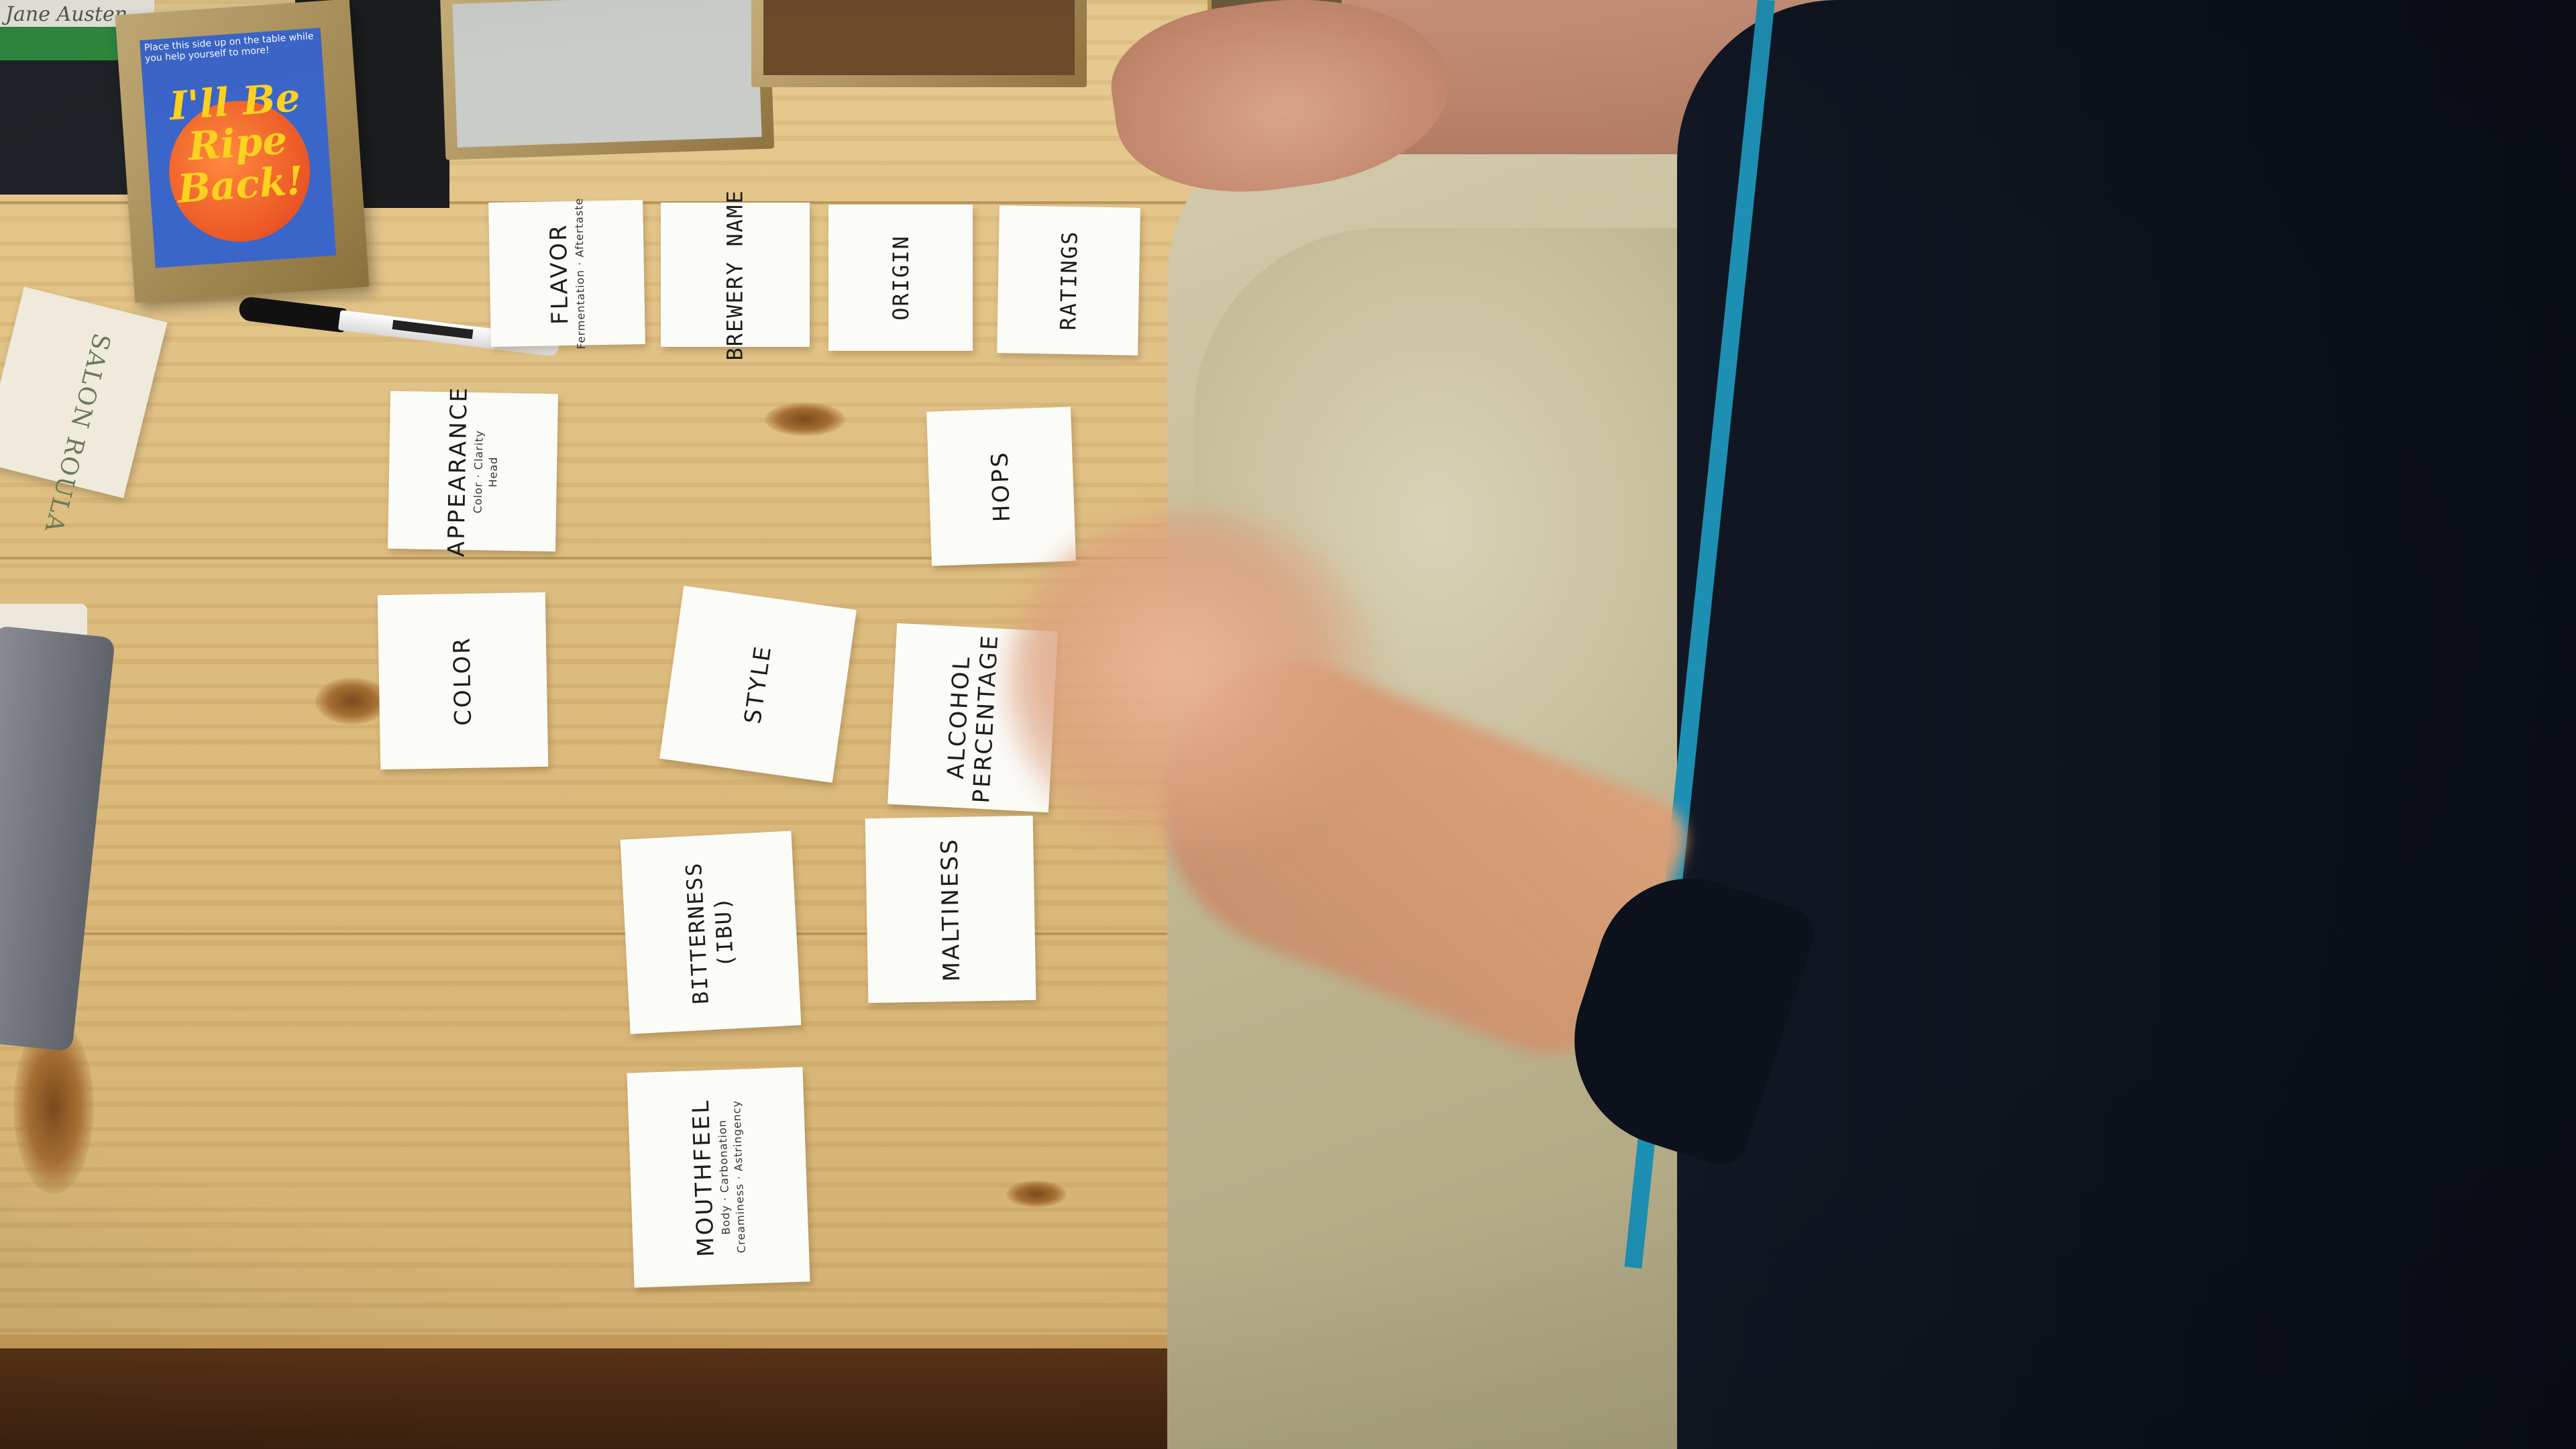 The height and width of the screenshot is (1449, 2576). What do you see at coordinates (1194, 684) in the screenshot?
I see `moving-hand` at bounding box center [1194, 684].